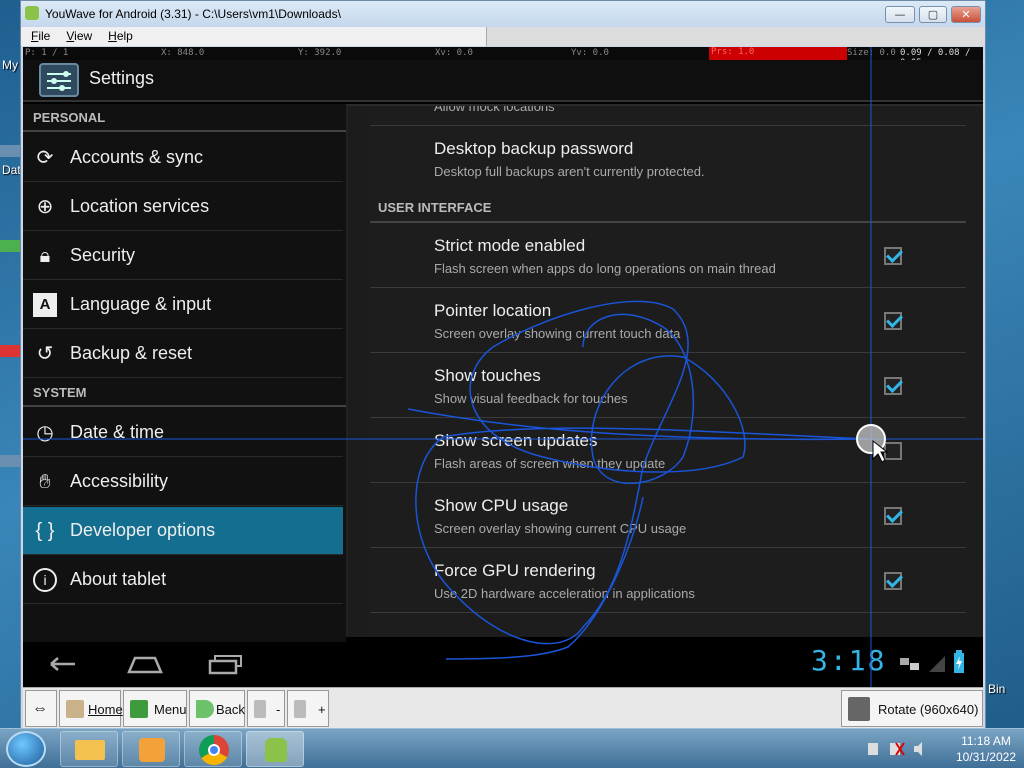  I want to click on media-player-icon, so click(152, 750).